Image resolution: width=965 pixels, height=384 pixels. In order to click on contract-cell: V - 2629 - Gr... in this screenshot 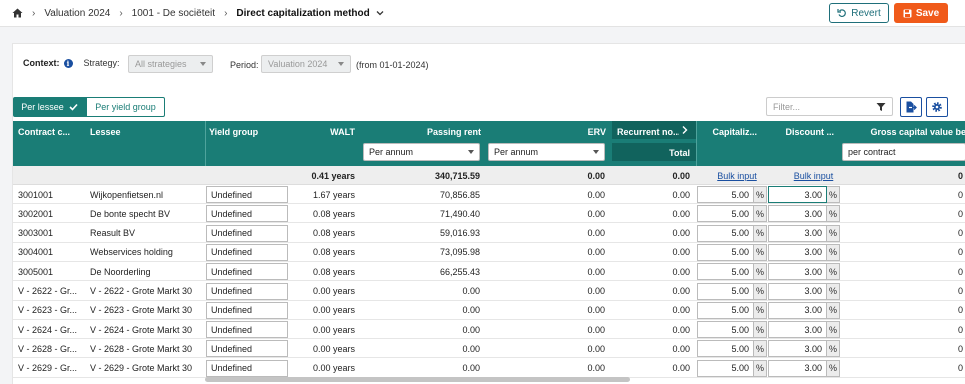, I will do `click(48, 368)`.